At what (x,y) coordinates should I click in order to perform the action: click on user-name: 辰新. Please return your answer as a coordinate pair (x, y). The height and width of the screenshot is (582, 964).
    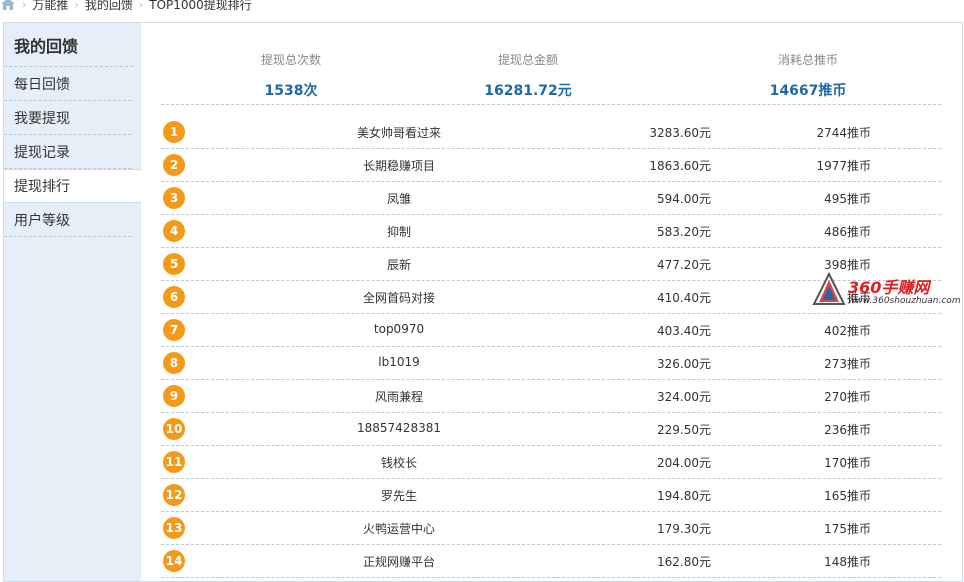
    Looking at the image, I should click on (398, 265).